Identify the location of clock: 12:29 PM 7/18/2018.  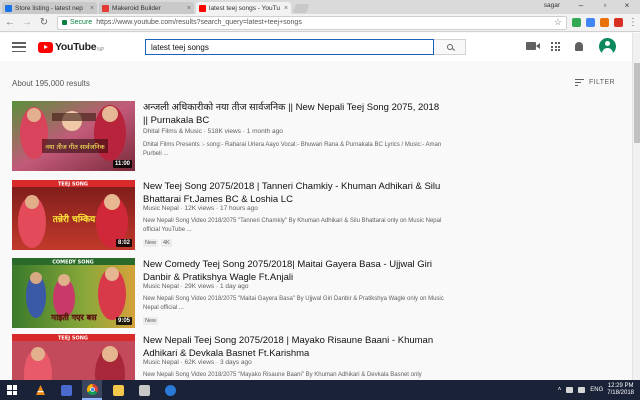
(620, 390).